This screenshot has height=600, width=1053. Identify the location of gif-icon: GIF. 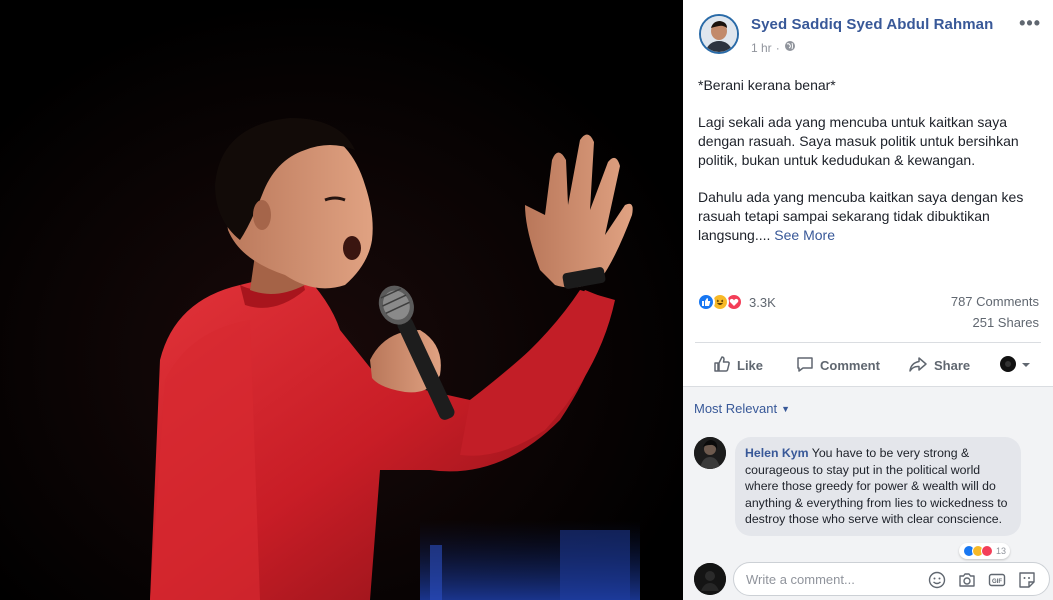
(997, 580).